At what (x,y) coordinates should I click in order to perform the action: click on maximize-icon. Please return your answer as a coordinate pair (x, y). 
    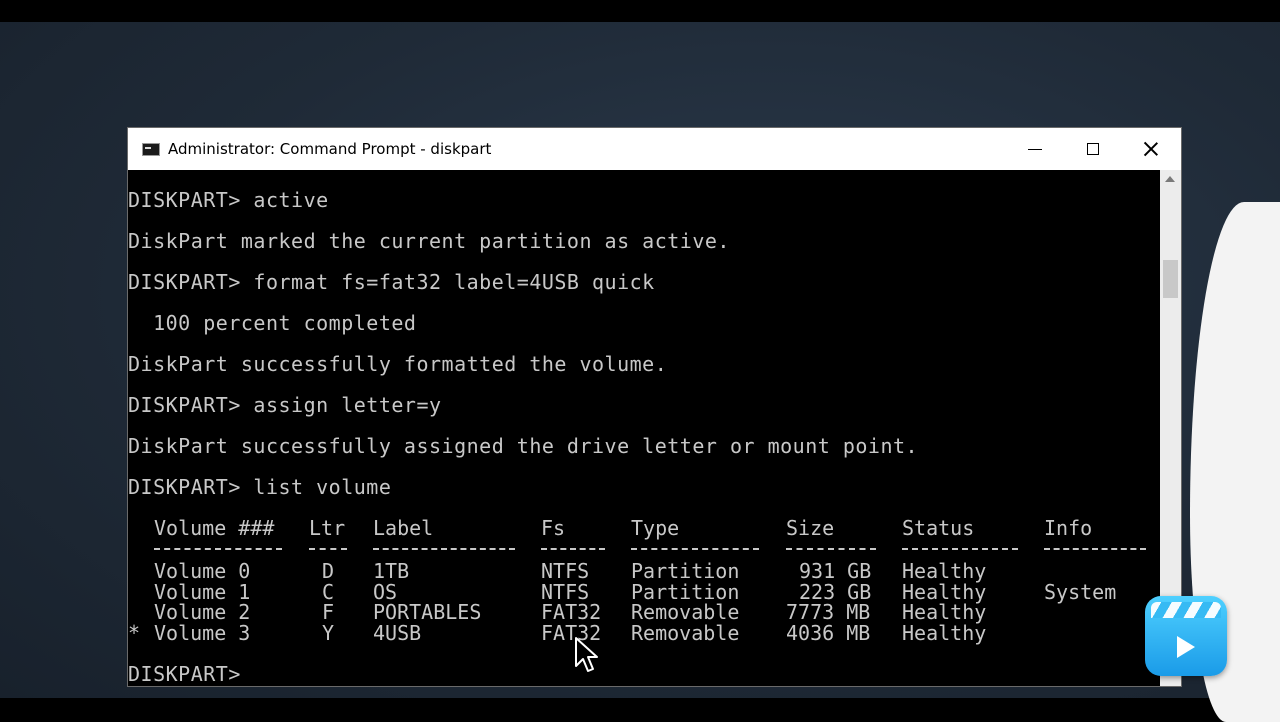
    Looking at the image, I should click on (1093, 149).